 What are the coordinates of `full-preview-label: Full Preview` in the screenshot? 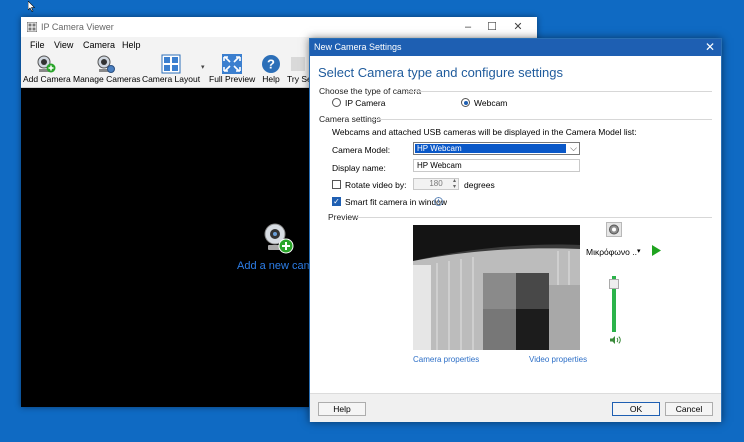 It's located at (232, 79).